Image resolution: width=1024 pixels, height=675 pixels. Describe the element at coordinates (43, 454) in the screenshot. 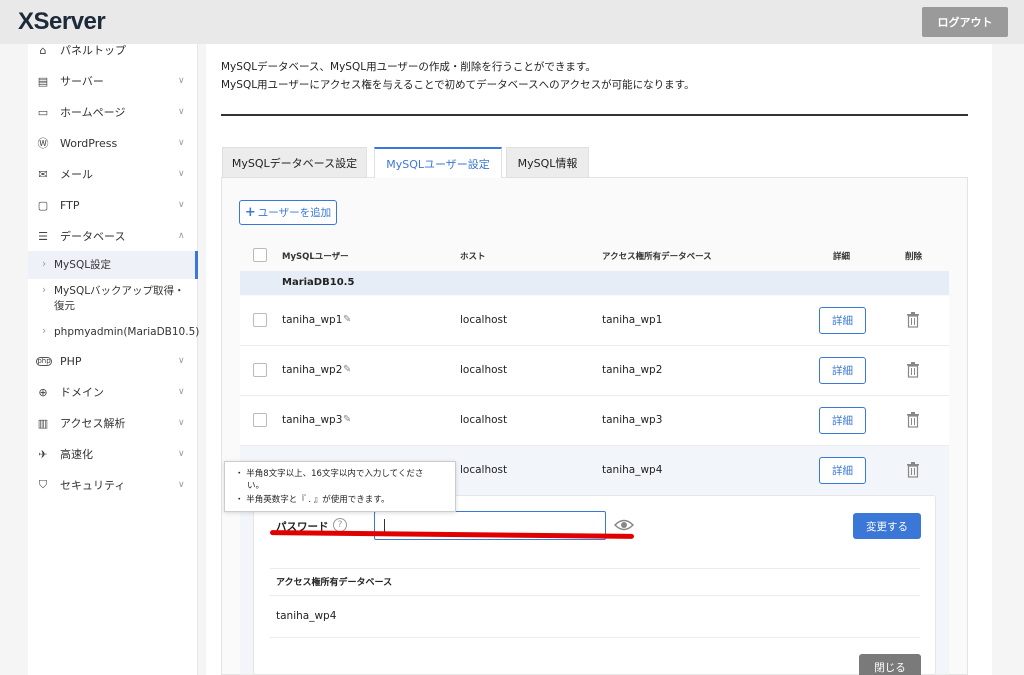

I see `speed-icon: ✈` at that location.